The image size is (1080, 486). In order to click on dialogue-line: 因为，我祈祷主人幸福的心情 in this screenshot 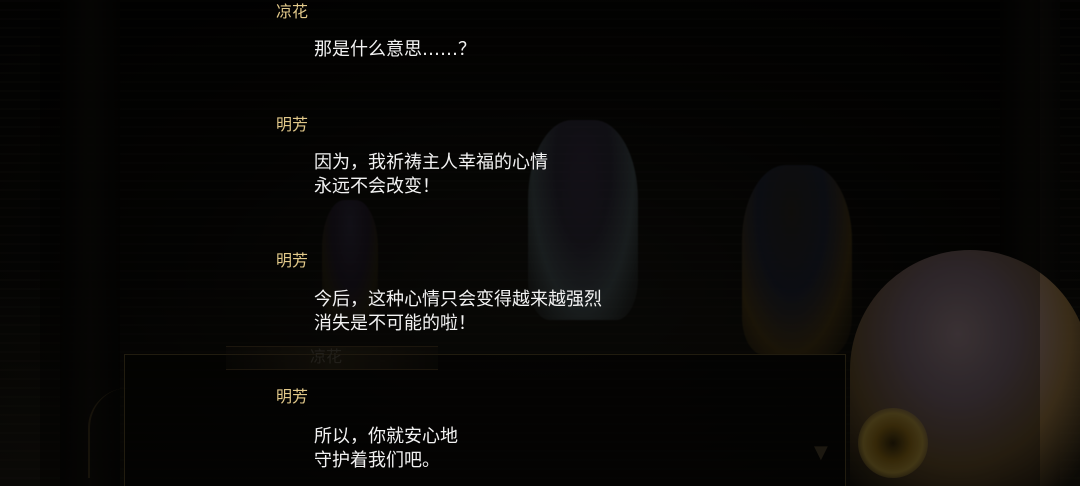, I will do `click(431, 162)`.